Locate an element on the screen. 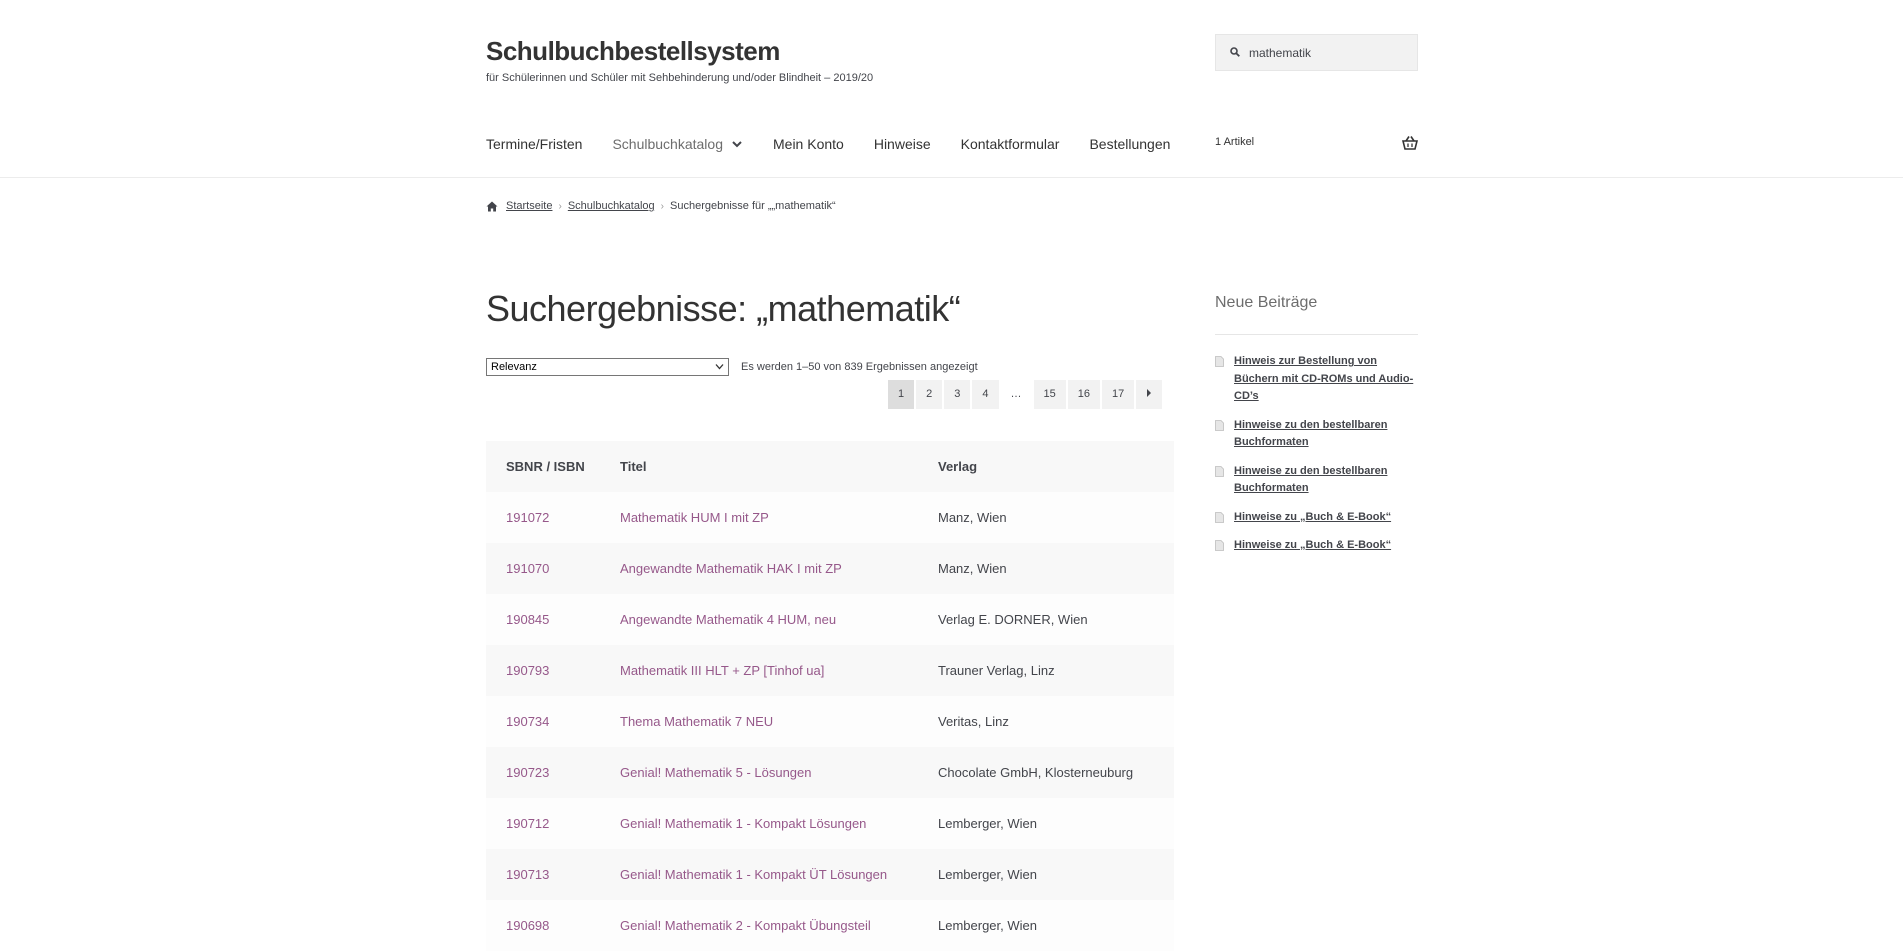  title-link: Mathematik III HLT + ZP [Tinhof ua] is located at coordinates (779, 670).